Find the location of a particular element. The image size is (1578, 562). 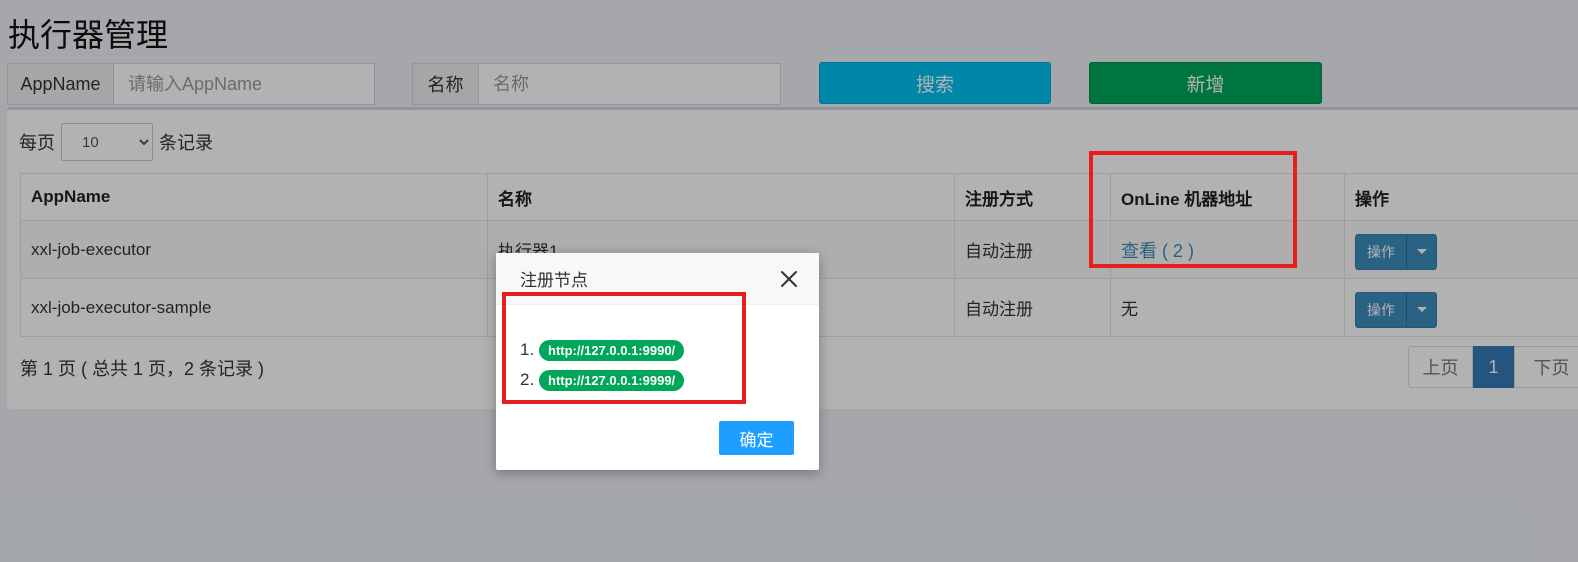

close-icon is located at coordinates (789, 279).